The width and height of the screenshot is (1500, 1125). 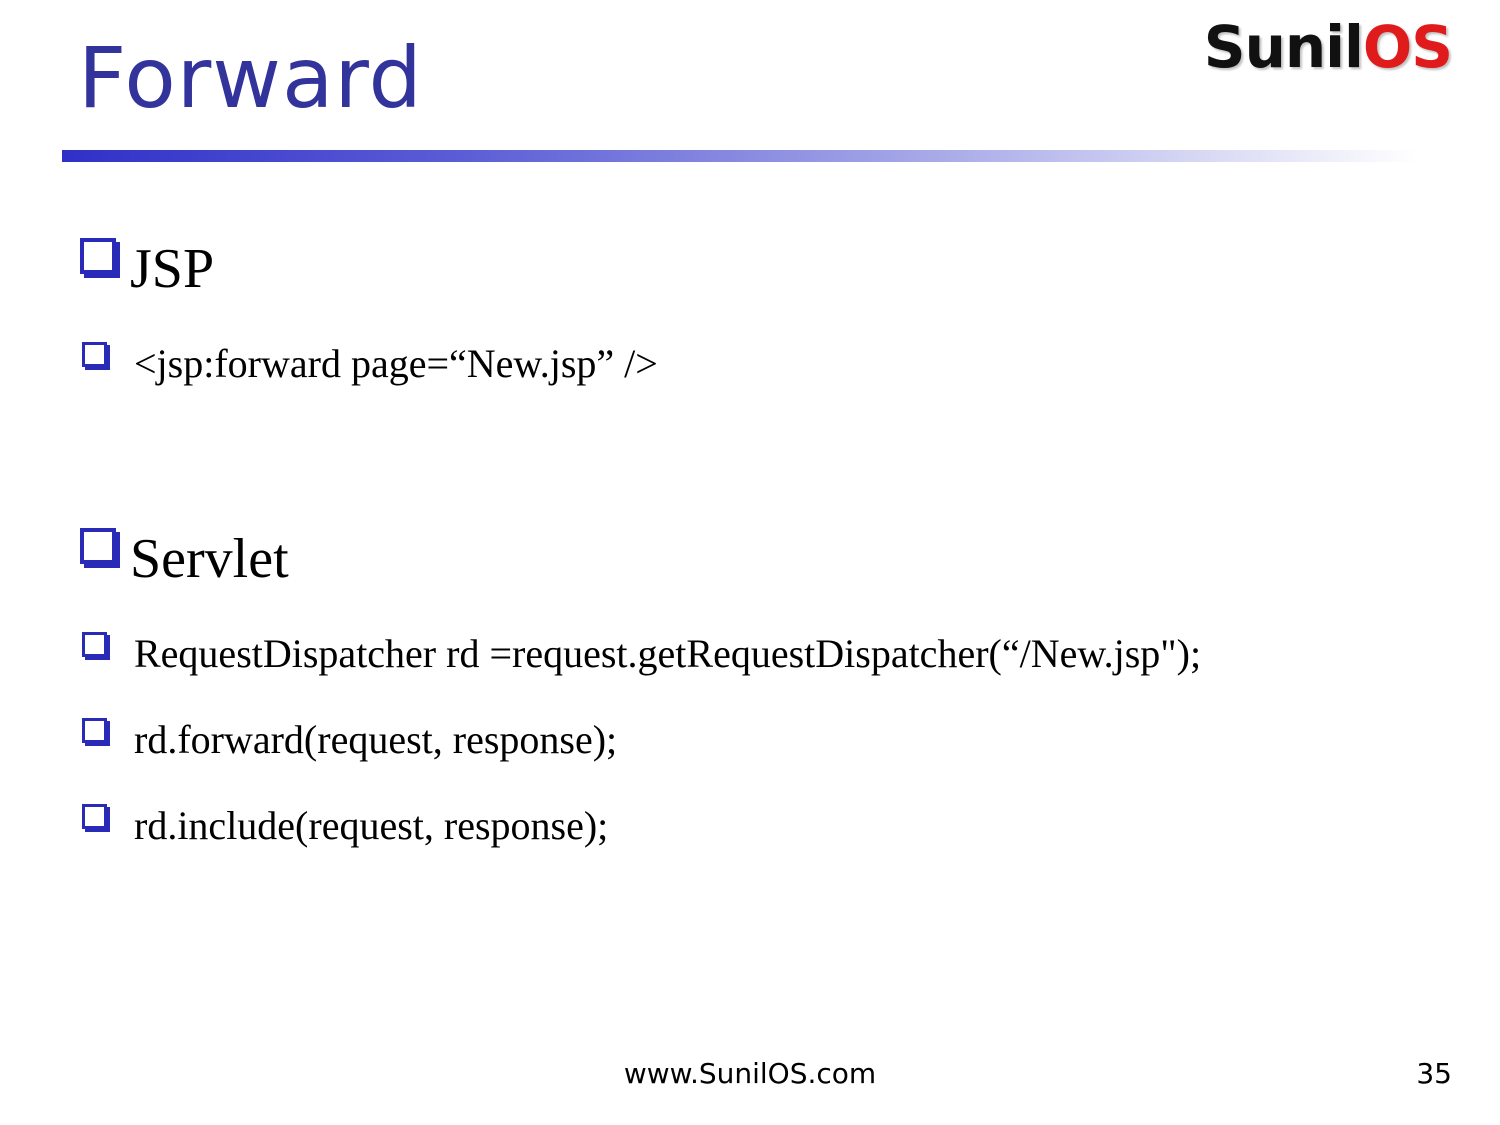 I want to click on slide-title: Forward, so click(x=250, y=78).